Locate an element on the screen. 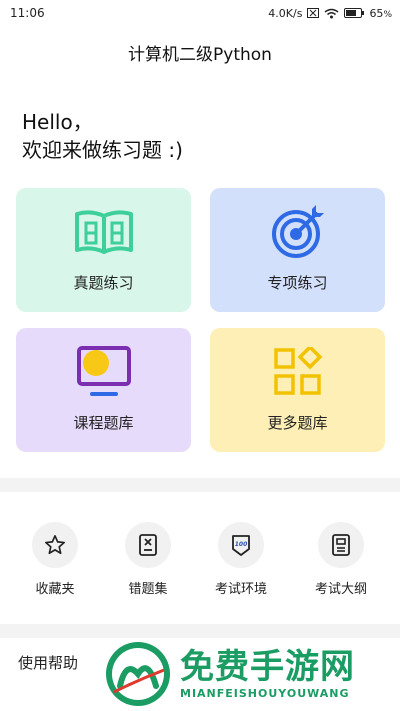  watermark-logo-icon is located at coordinates (138, 674).